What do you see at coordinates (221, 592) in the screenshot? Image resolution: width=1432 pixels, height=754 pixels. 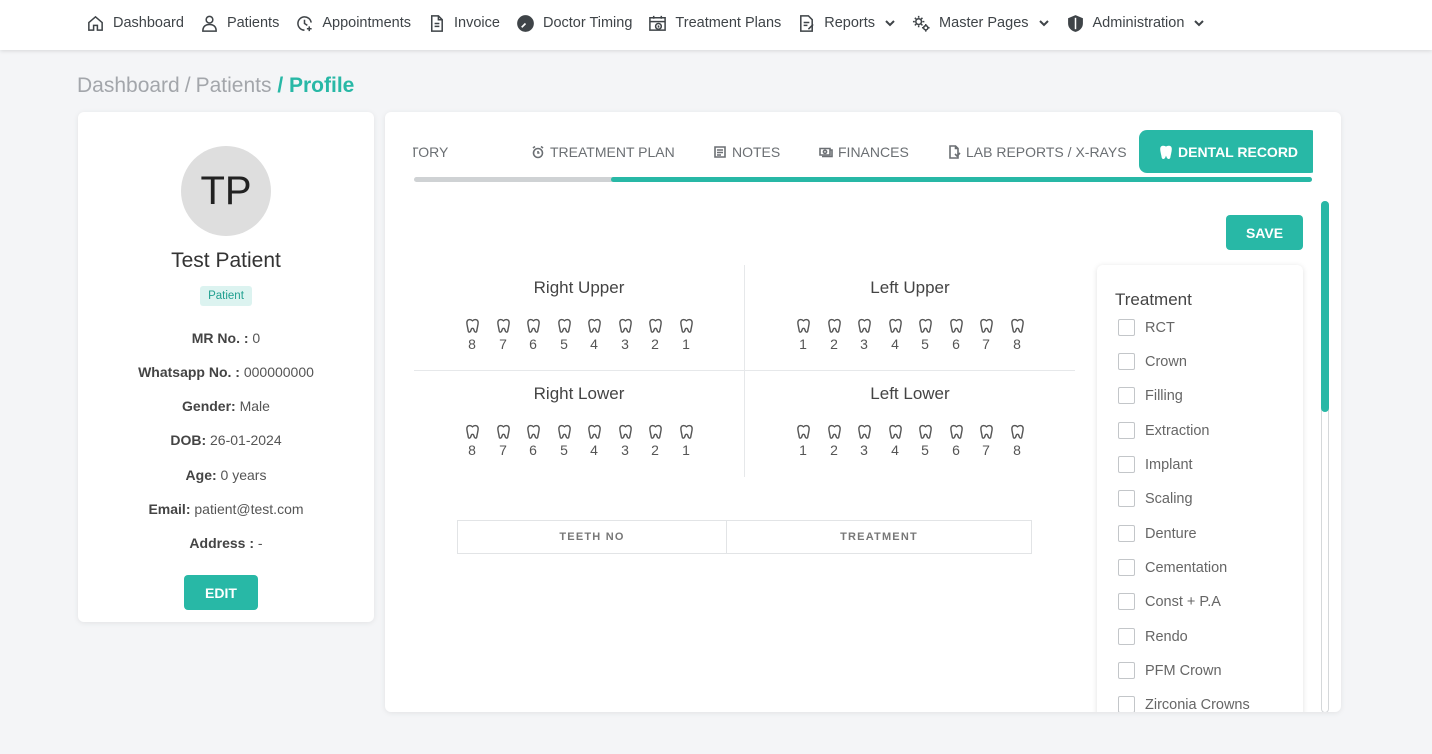 I see `edit-button: EDIT` at bounding box center [221, 592].